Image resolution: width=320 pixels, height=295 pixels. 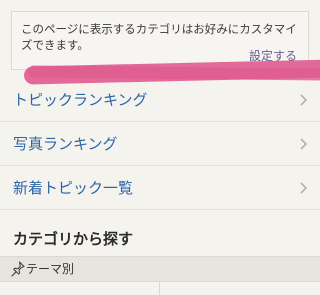 What do you see at coordinates (73, 239) in the screenshot?
I see `section-title: カテゴリから探す` at bounding box center [73, 239].